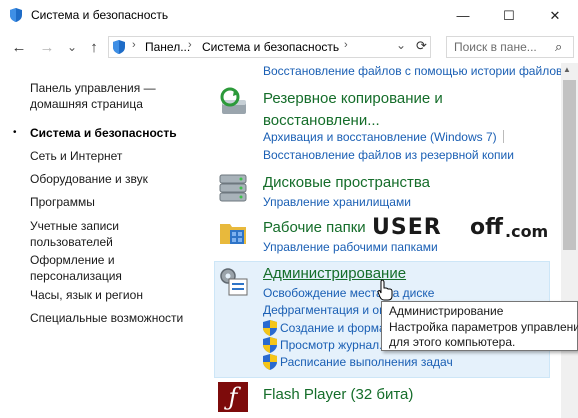  Describe the element at coordinates (569, 165) in the screenshot. I see `scrollbar-thumb` at that location.